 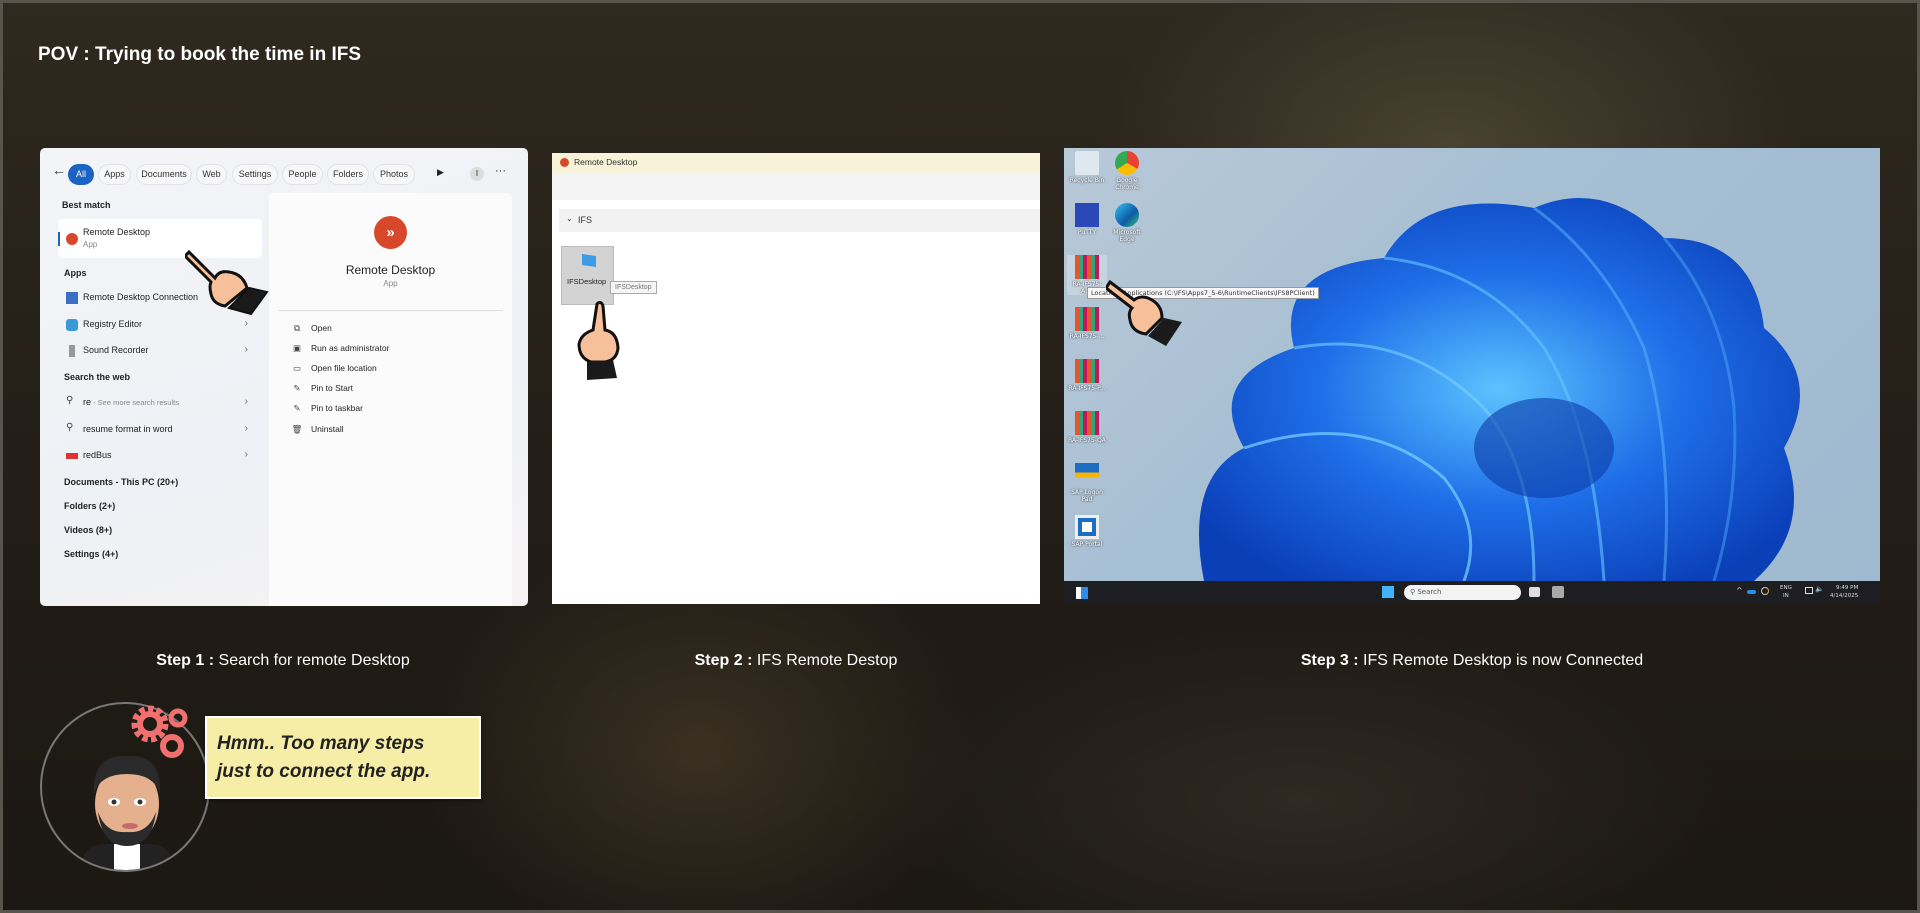 I want to click on toolbar, so click(x=796, y=186).